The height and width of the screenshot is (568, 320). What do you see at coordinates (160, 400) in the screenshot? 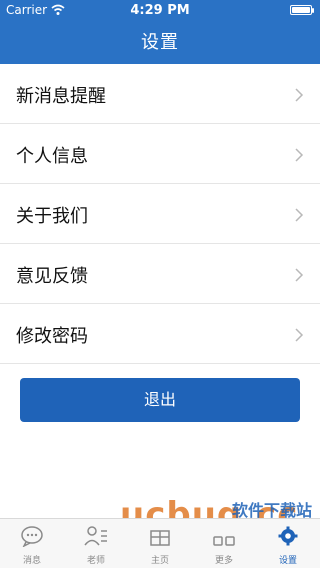
I see `logout-button: 退出` at bounding box center [160, 400].